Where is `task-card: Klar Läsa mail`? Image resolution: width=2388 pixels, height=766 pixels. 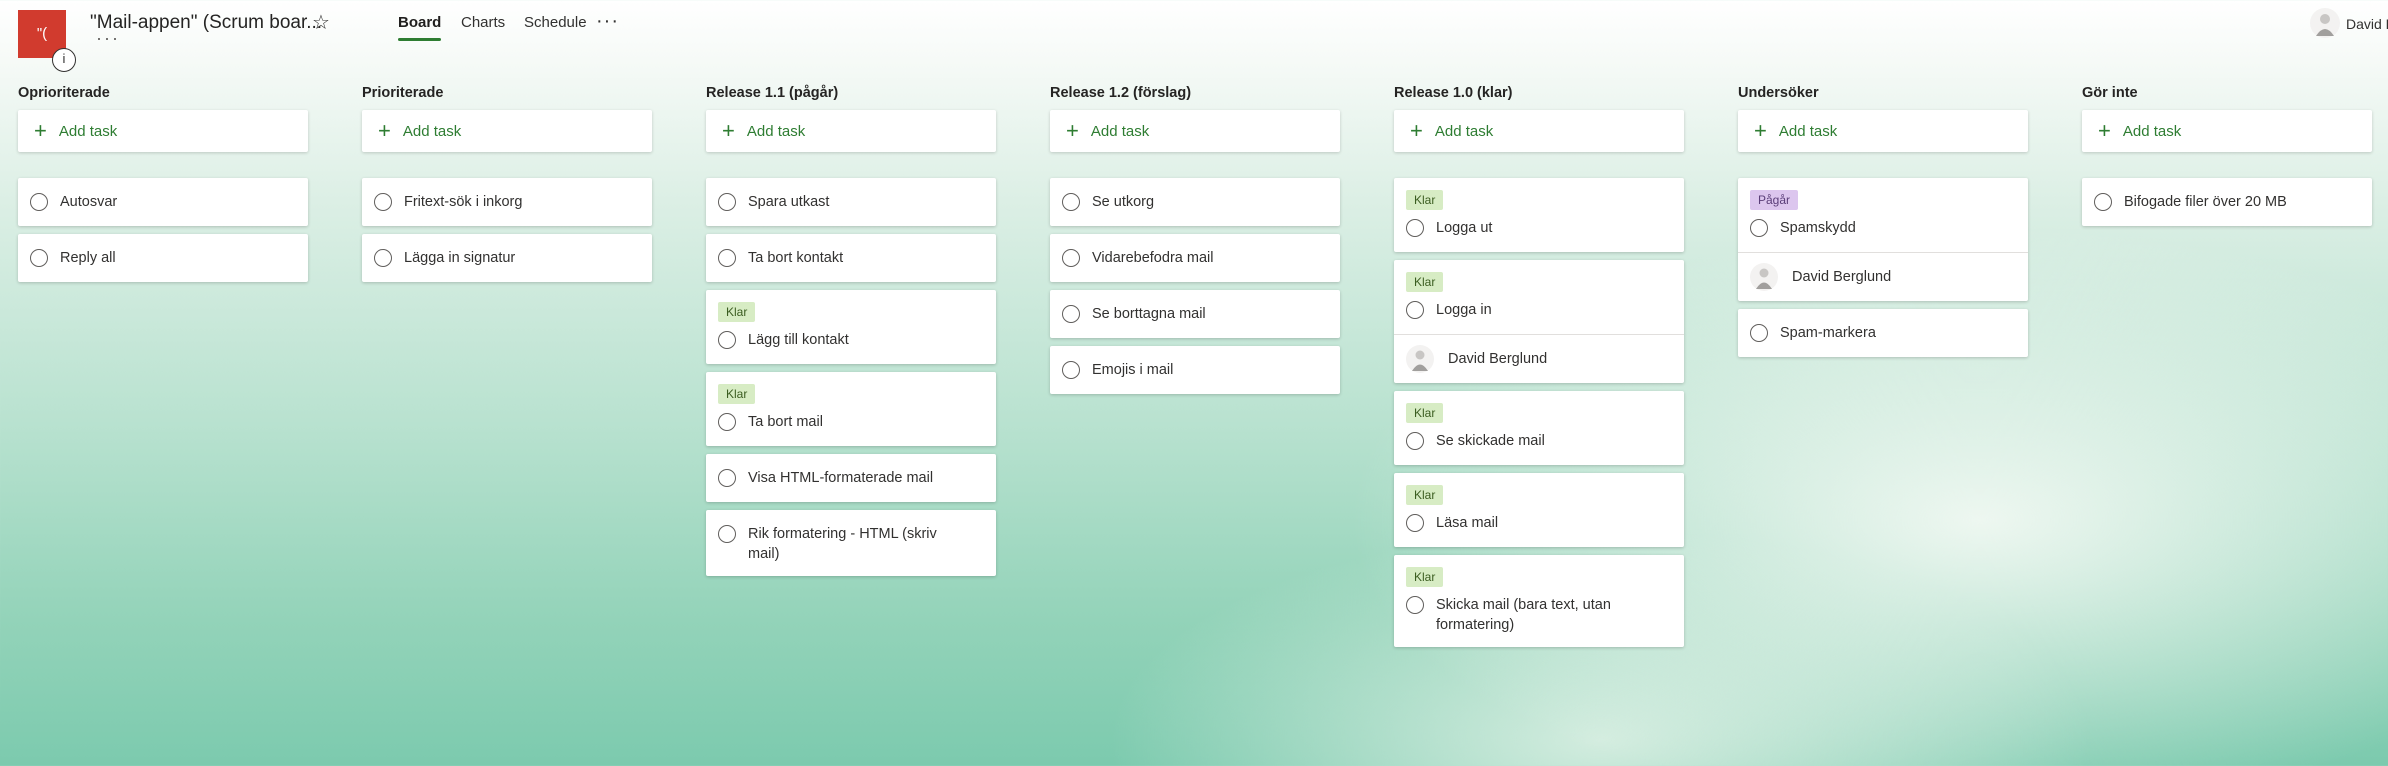
task-card: Klar Läsa mail is located at coordinates (1539, 510).